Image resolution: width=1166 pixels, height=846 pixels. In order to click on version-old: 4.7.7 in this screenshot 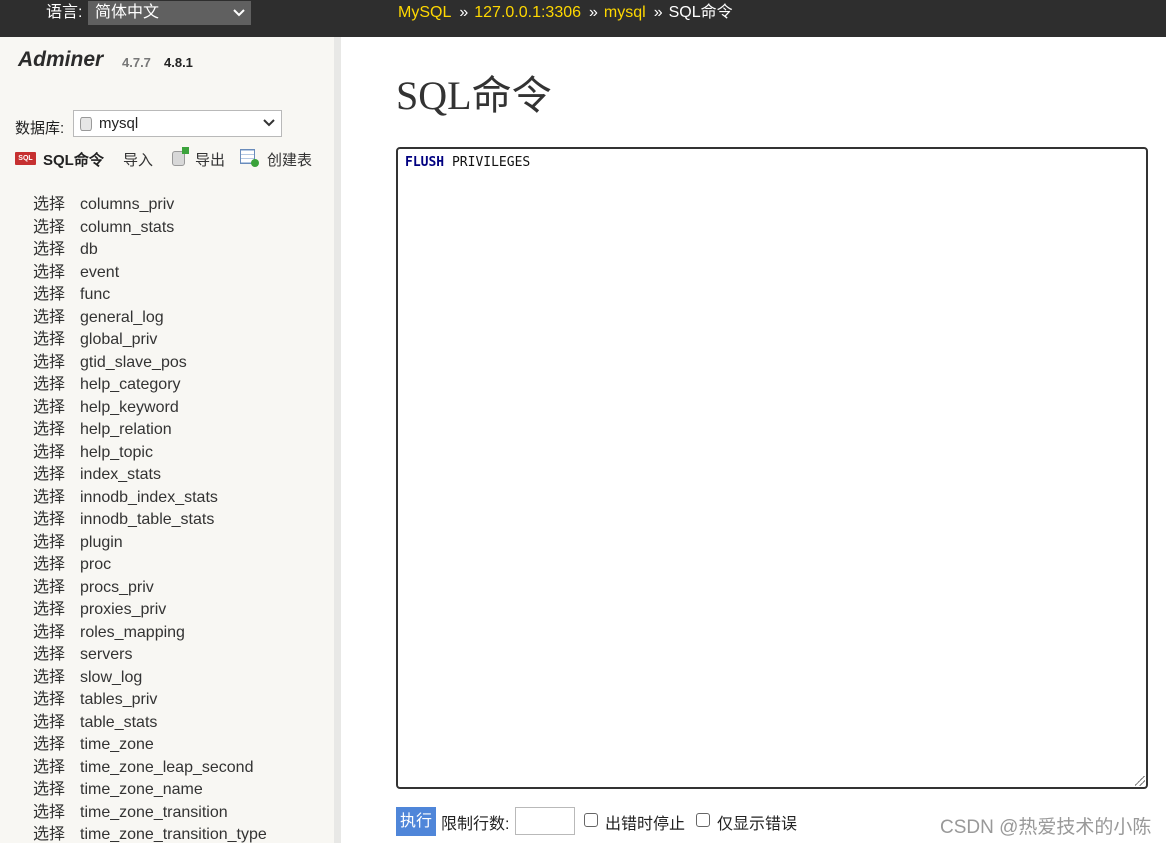, I will do `click(136, 62)`.